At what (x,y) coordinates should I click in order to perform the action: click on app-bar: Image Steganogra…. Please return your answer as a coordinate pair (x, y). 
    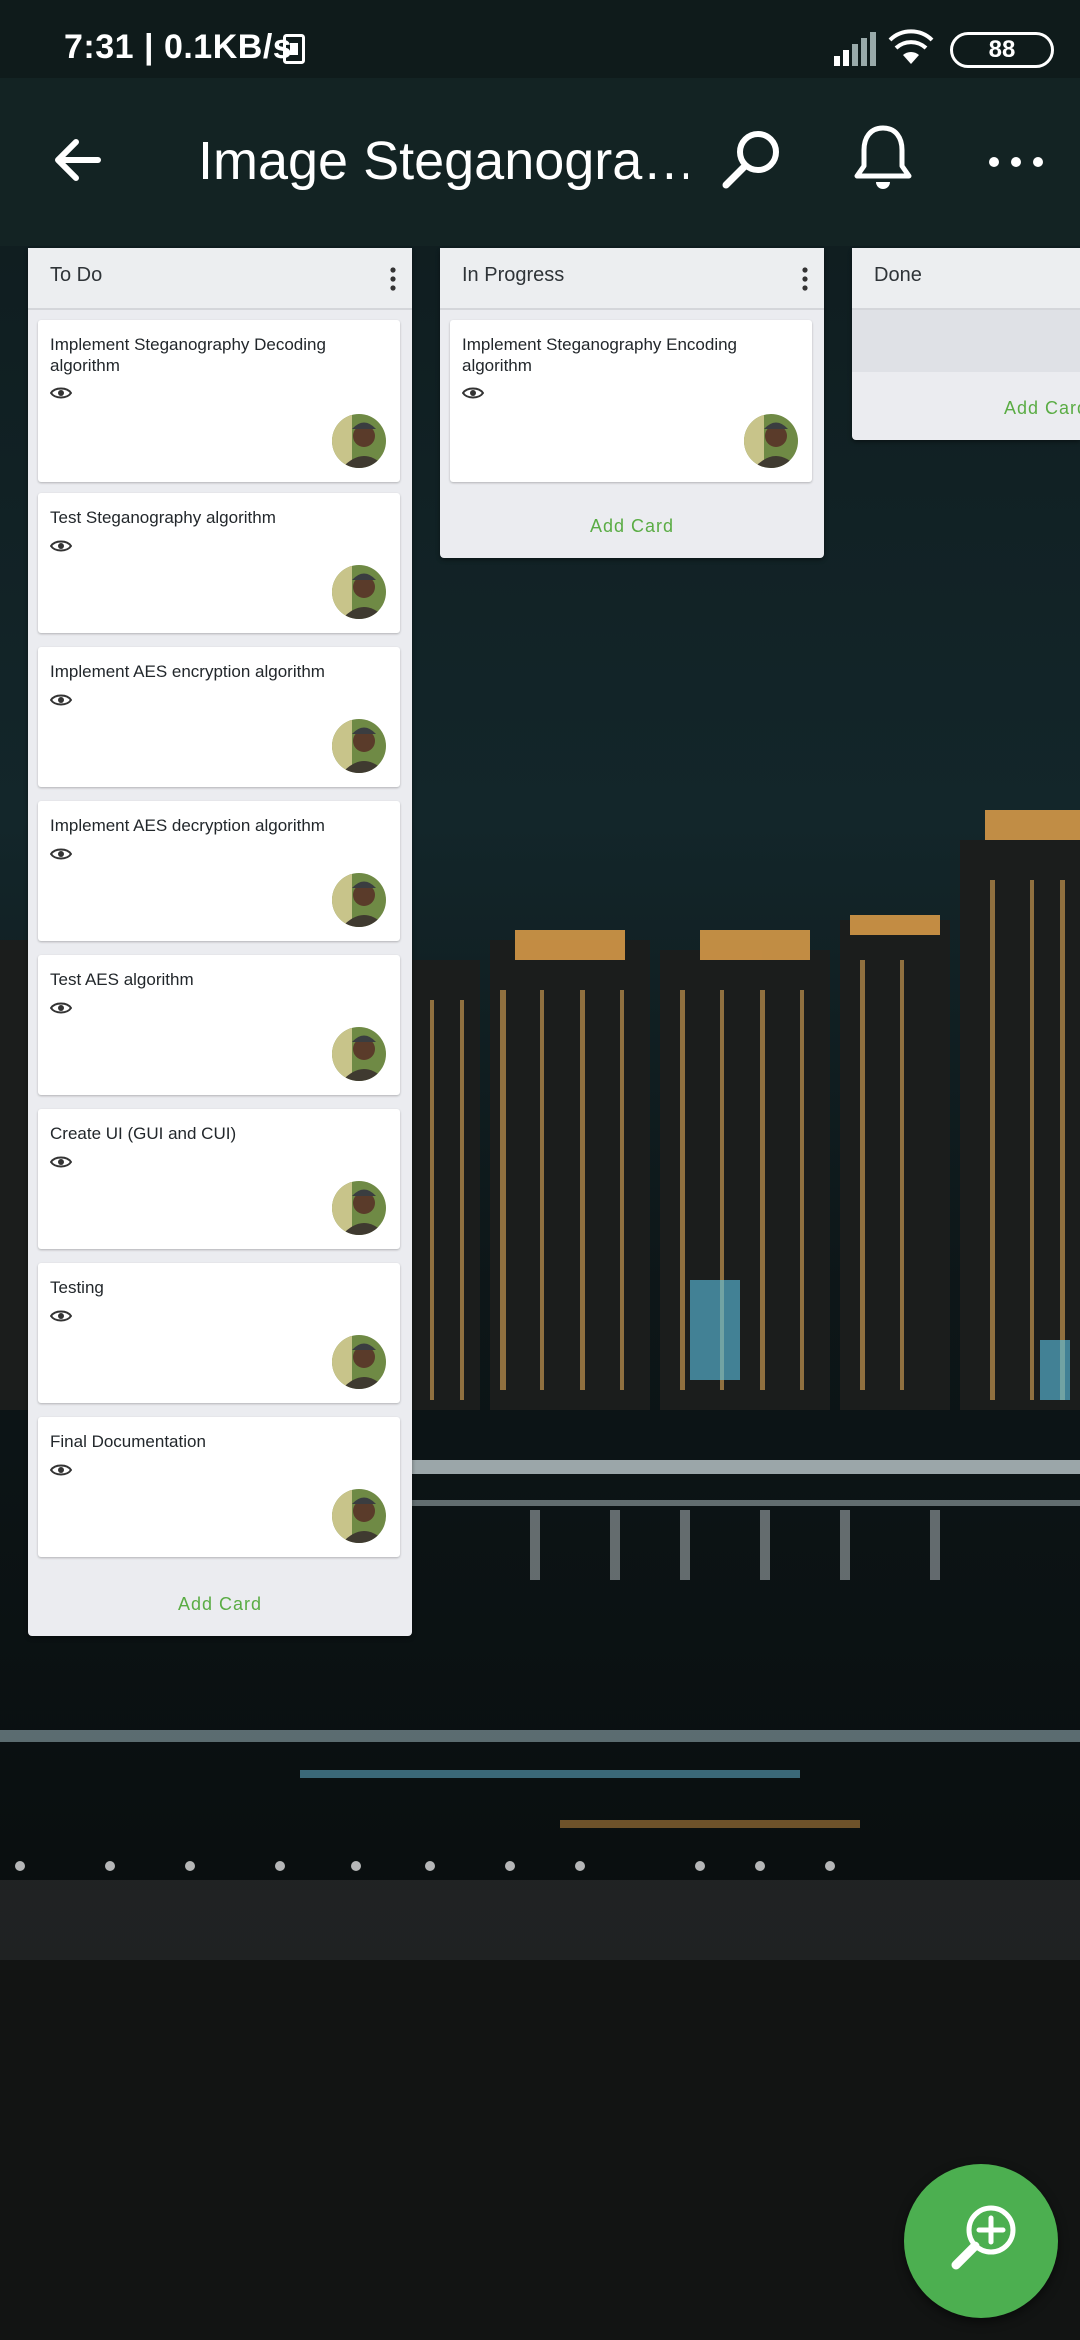
    Looking at the image, I should click on (540, 162).